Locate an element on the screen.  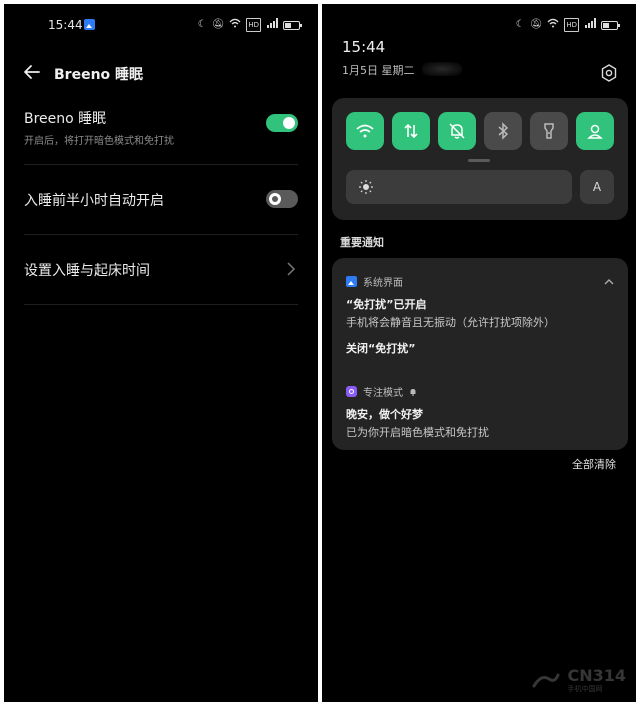
notification-app-header: 专注模式 is located at coordinates (381, 391).